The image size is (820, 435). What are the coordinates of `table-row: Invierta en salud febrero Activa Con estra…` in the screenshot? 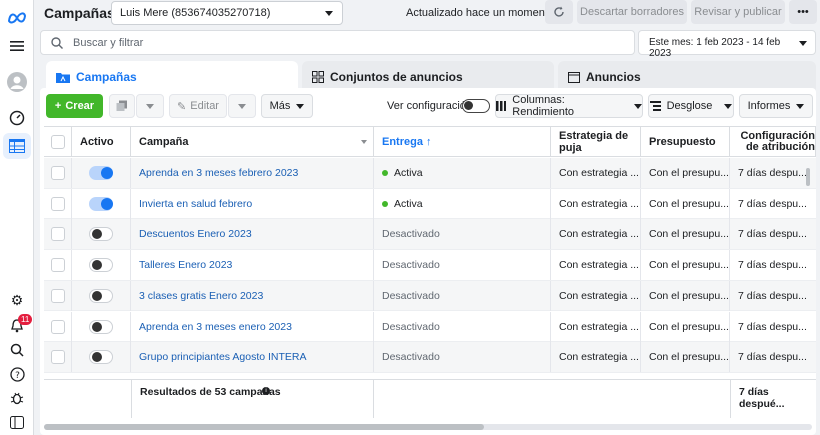 It's located at (430, 204).